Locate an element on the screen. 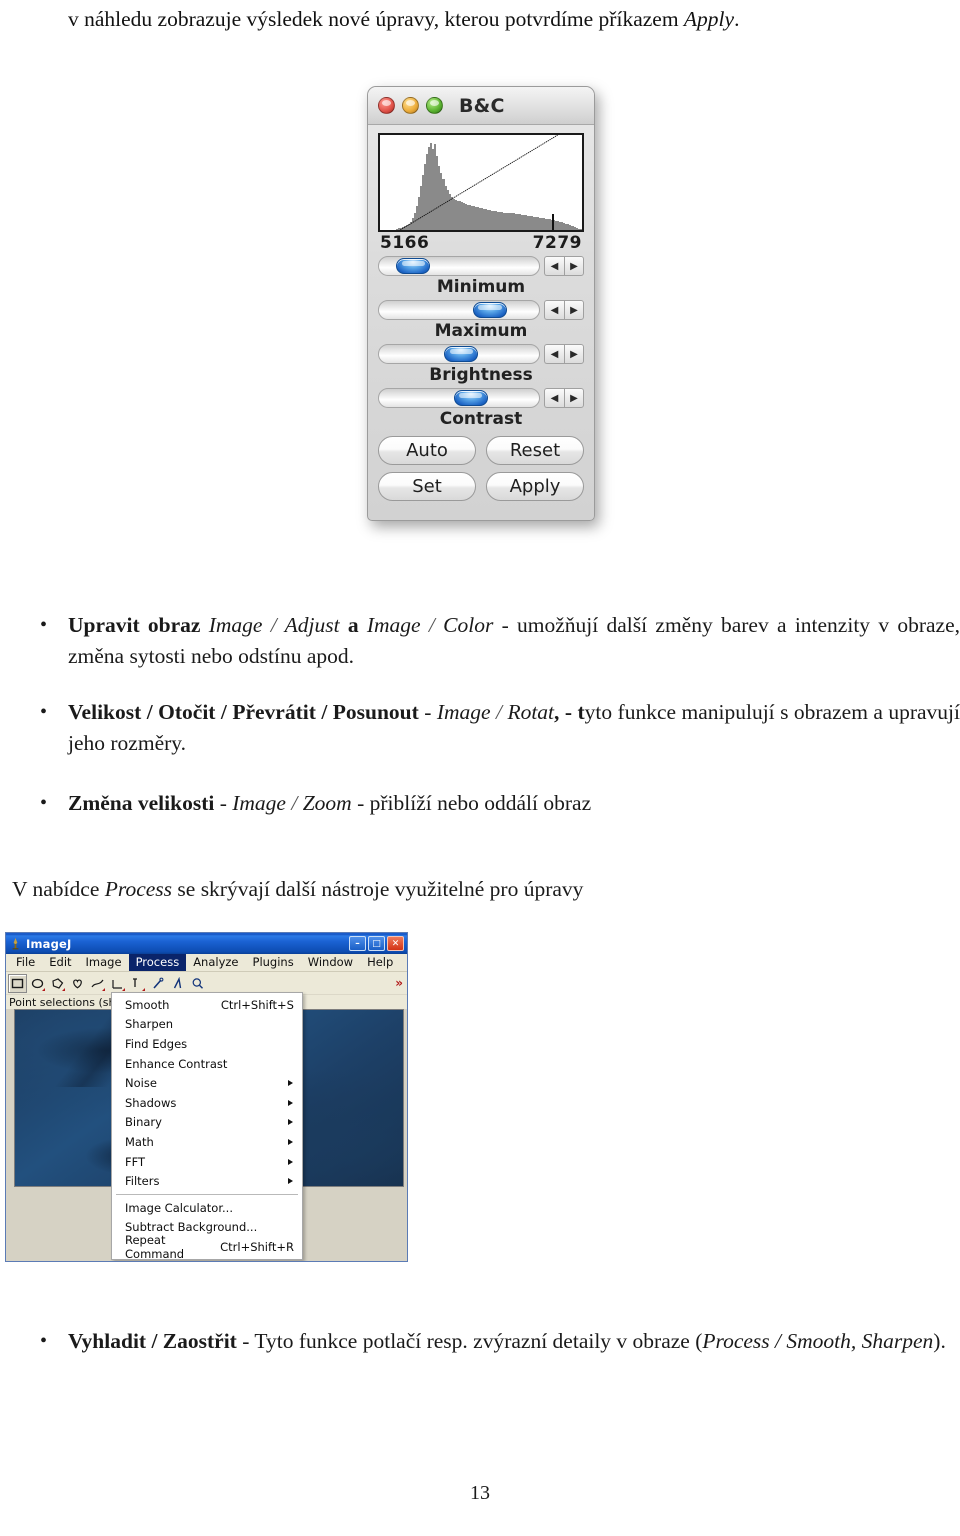  menu-plugins: Plugins is located at coordinates (273, 962).